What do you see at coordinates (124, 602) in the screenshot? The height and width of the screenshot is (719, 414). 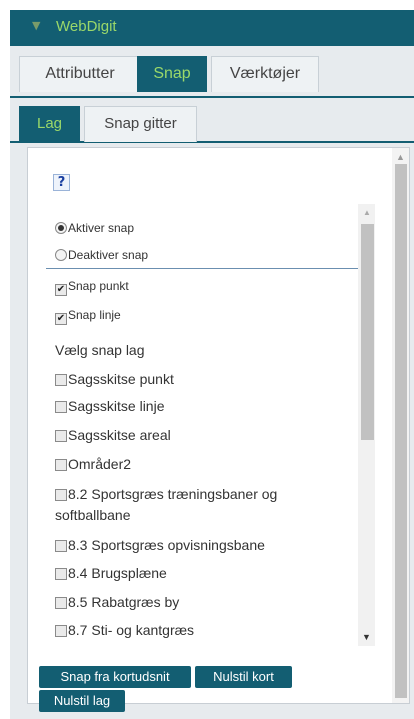 I see `layer-label: 8.5 Rabatgræs by` at bounding box center [124, 602].